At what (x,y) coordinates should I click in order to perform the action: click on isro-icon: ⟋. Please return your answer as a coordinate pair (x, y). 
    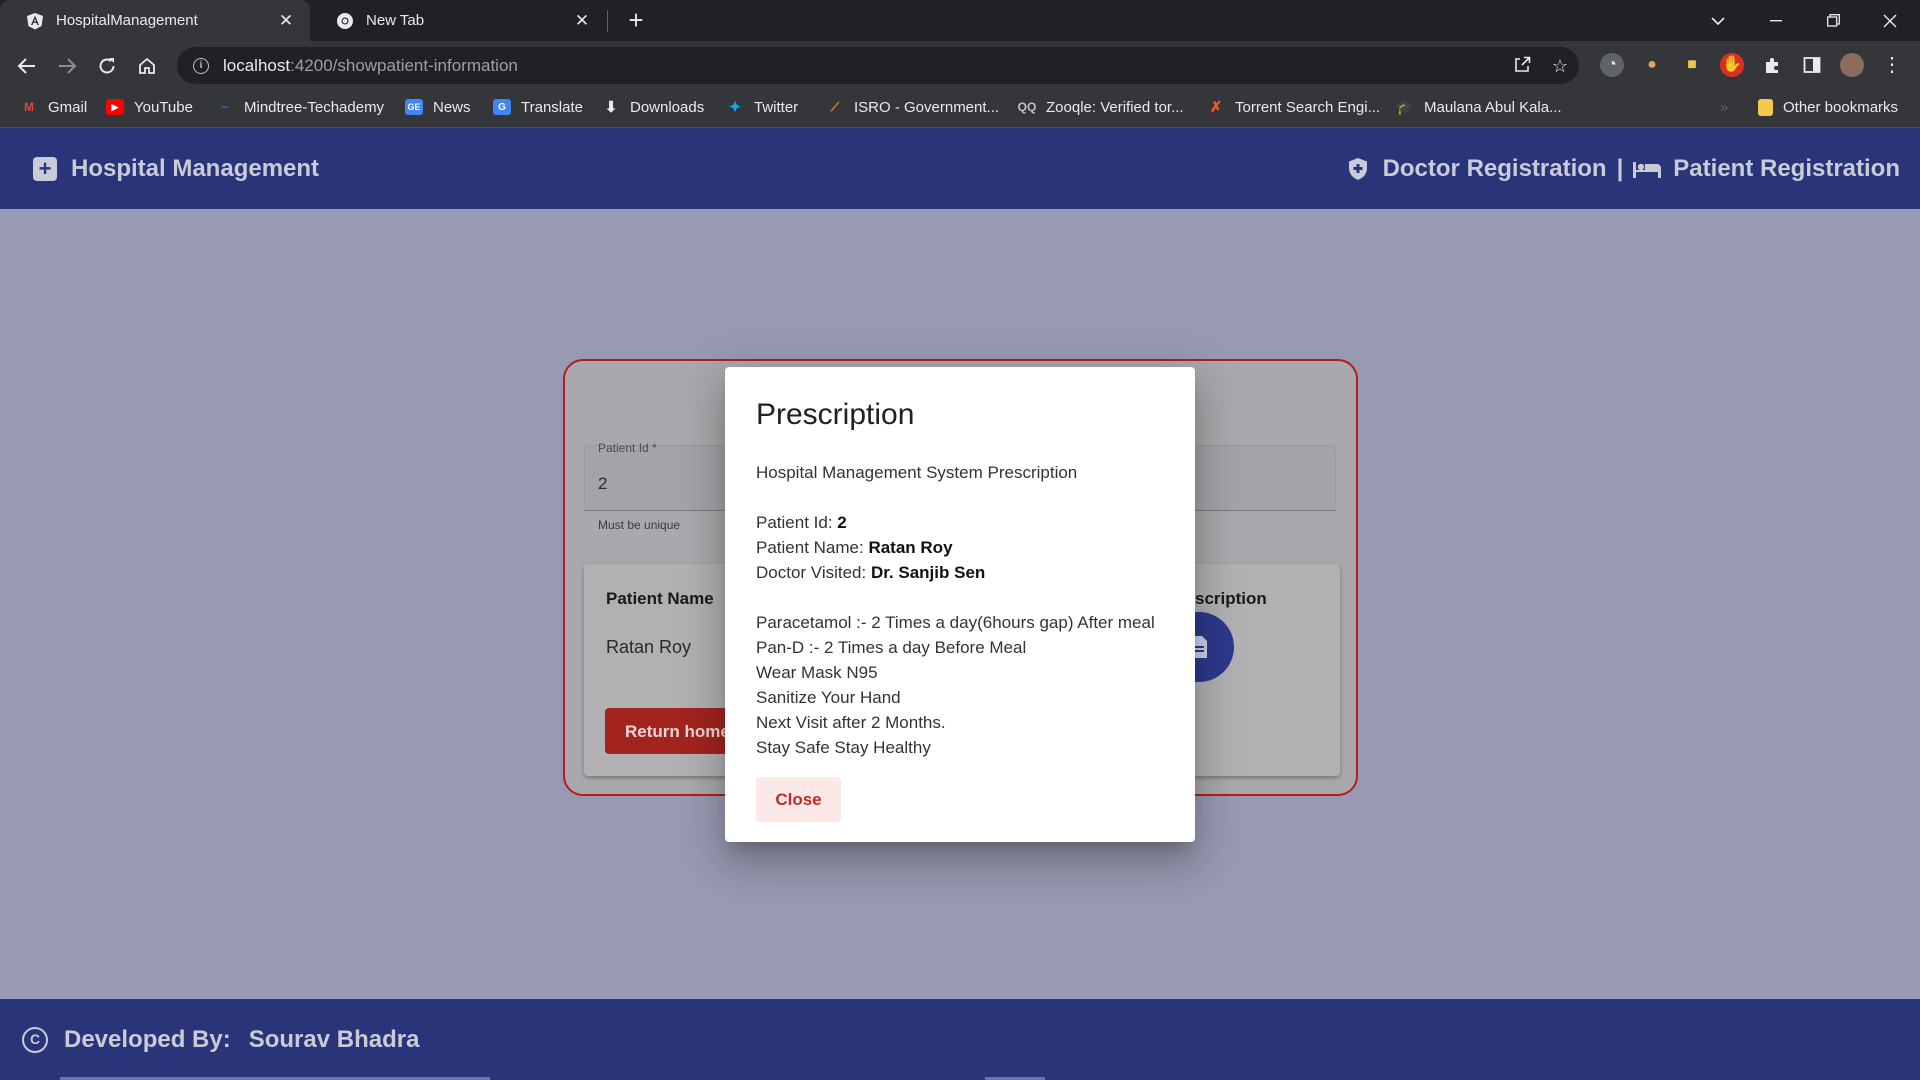
    Looking at the image, I should click on (835, 106).